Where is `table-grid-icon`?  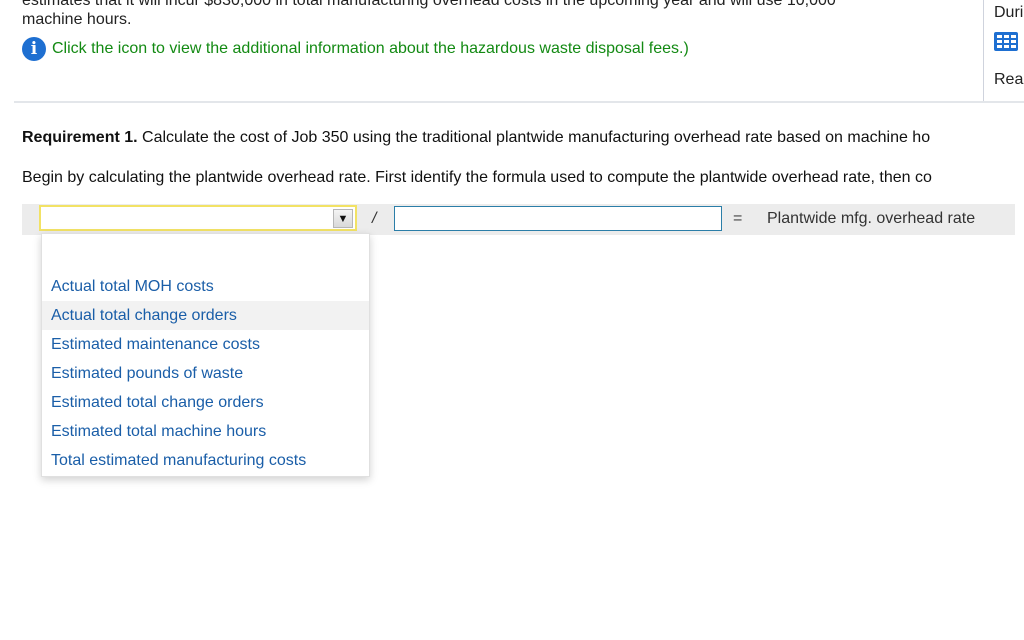 table-grid-icon is located at coordinates (1006, 41).